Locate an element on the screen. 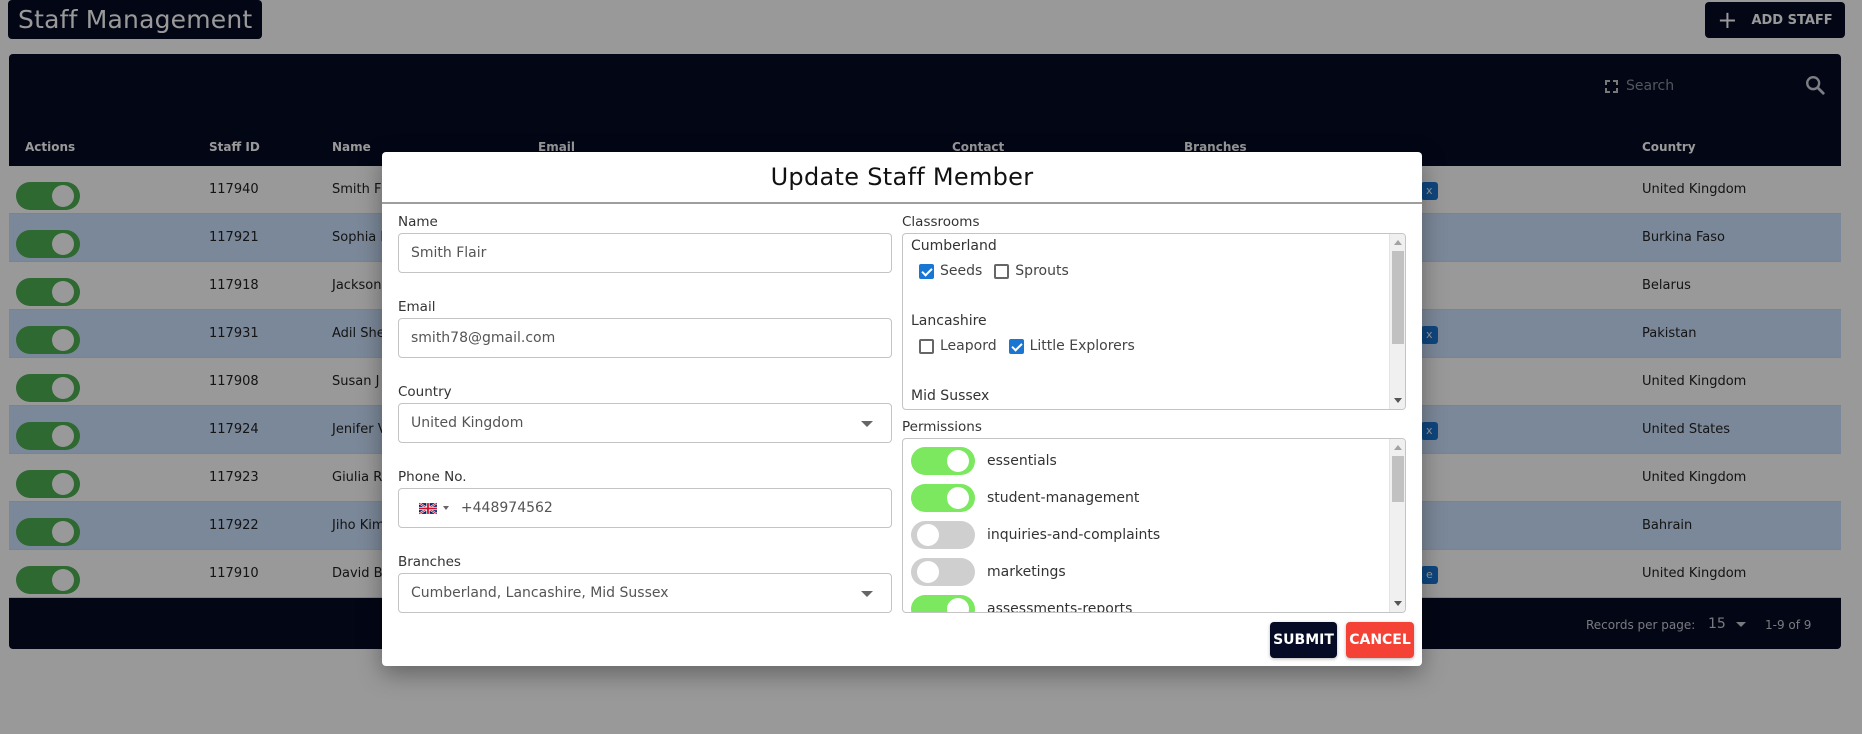  country-label: Country is located at coordinates (425, 392).